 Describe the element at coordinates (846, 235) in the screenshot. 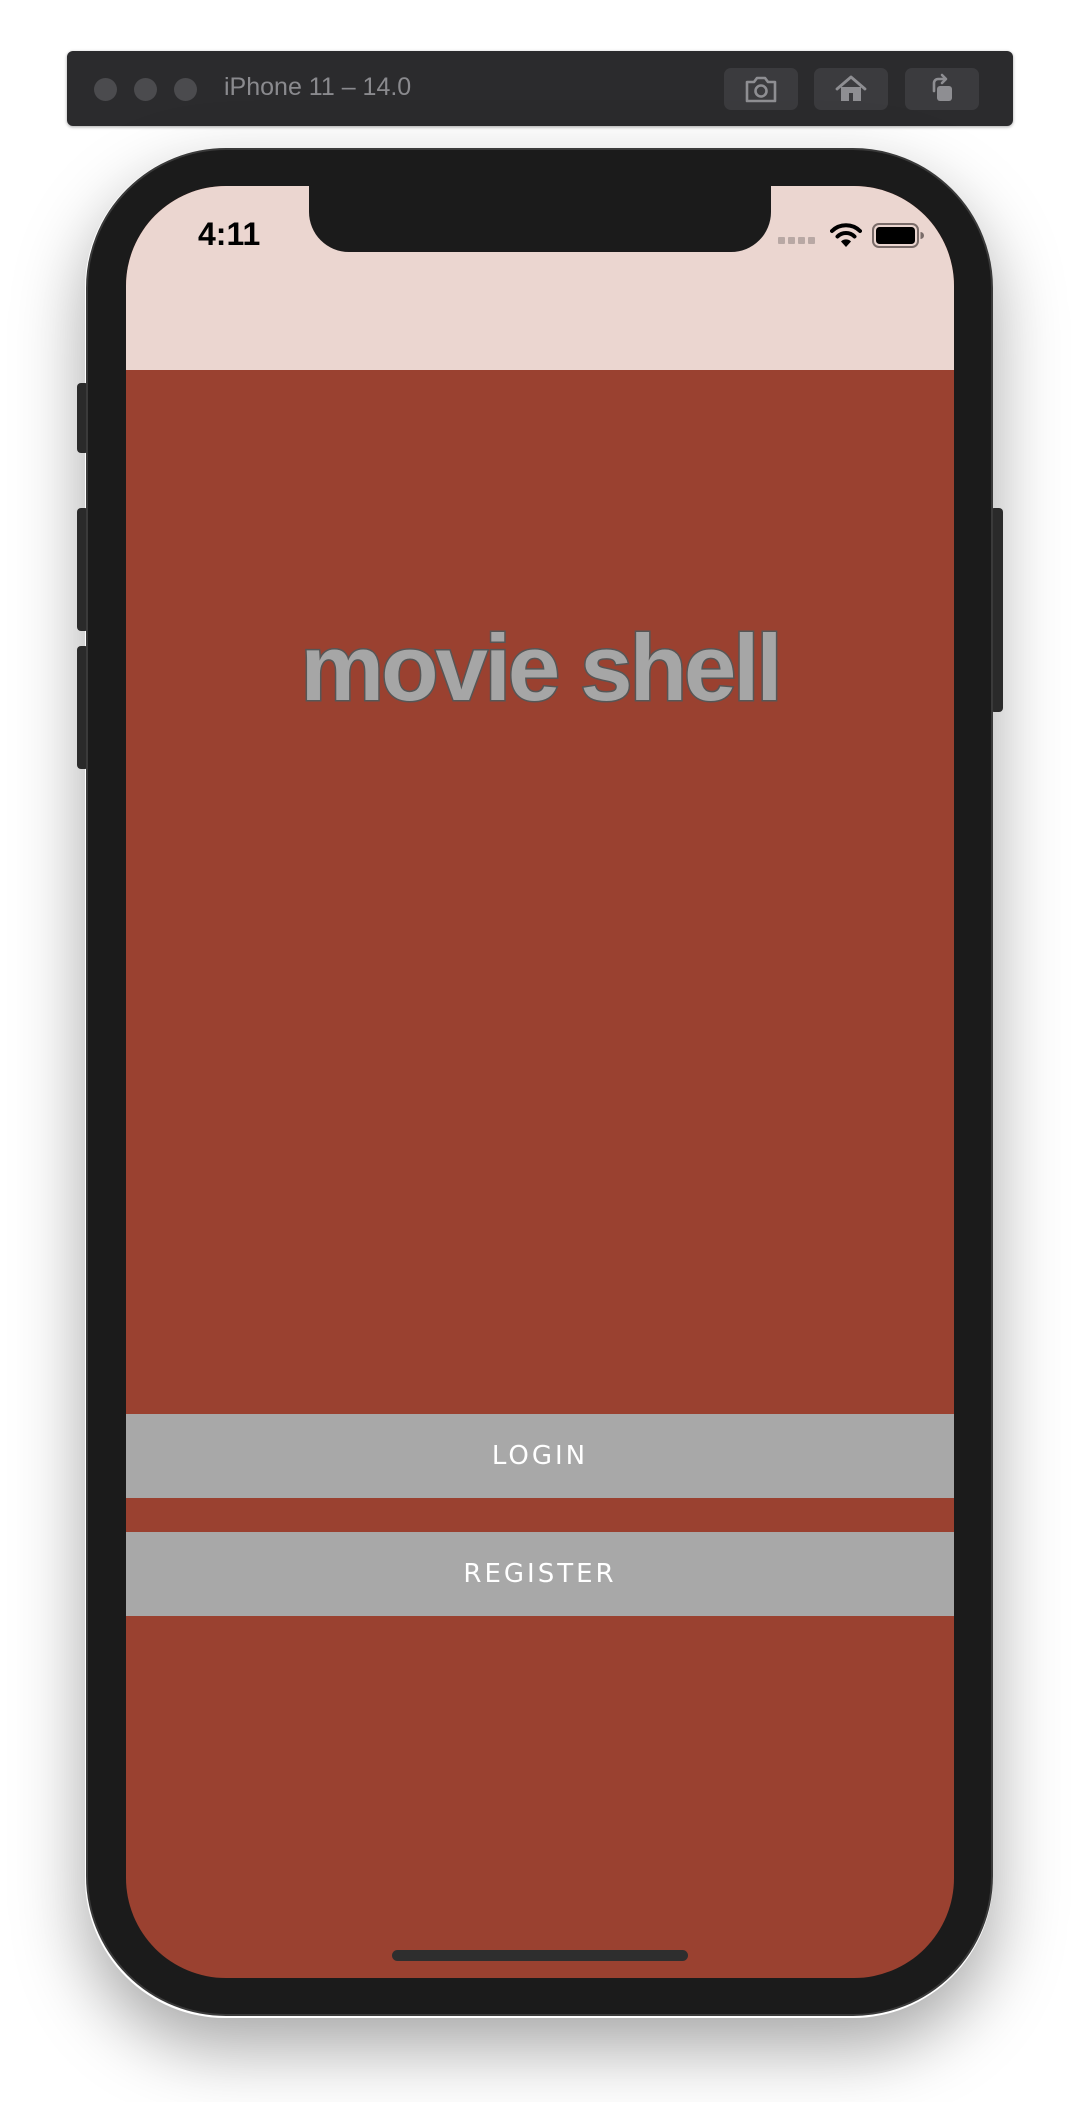

I see `wifi-icon` at that location.